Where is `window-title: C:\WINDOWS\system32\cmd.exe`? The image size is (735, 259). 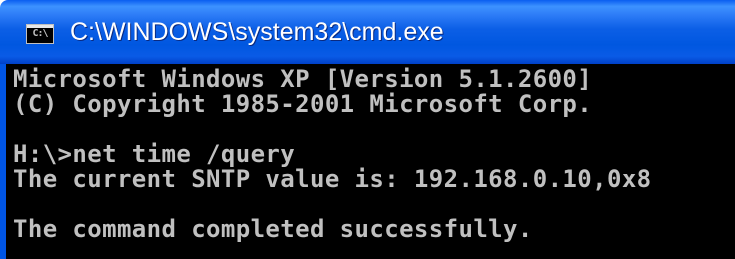
window-title: C:\WINDOWS\system32\cmd.exe is located at coordinates (257, 32).